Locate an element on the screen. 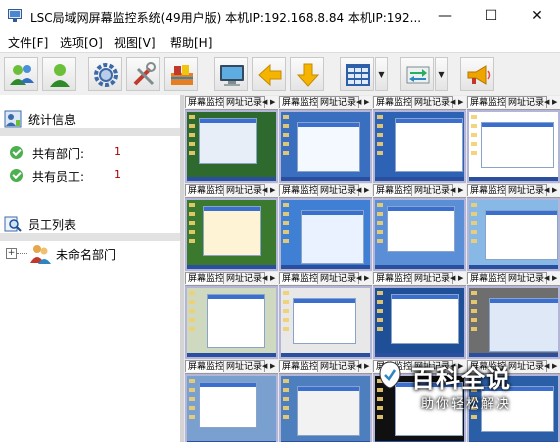 The image size is (560, 442). layout-dropdown: ▼ is located at coordinates (381, 74).